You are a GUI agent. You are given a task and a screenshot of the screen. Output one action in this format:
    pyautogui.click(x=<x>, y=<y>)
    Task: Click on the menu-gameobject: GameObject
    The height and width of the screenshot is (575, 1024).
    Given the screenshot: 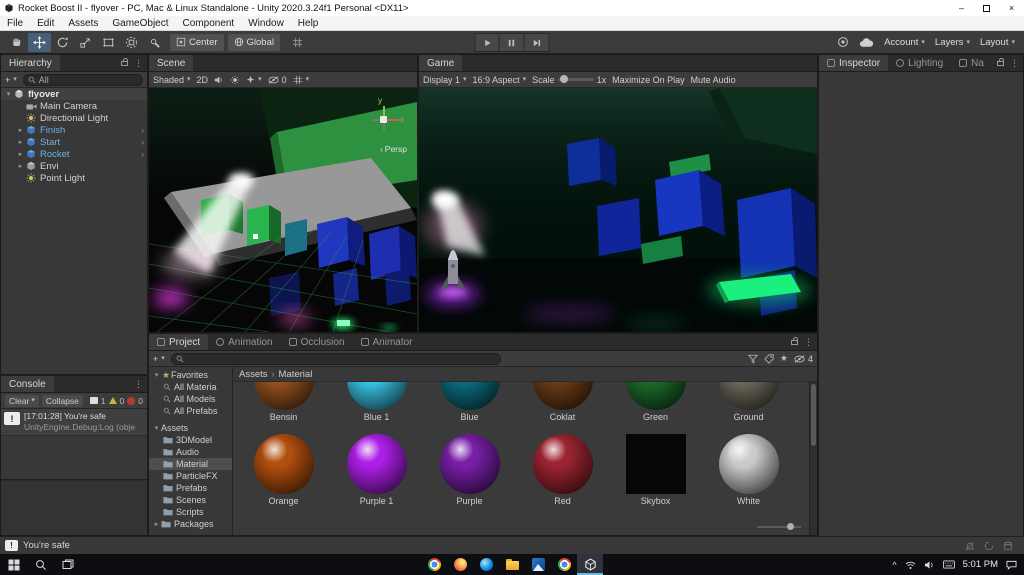 What is the action you would take?
    pyautogui.click(x=140, y=23)
    